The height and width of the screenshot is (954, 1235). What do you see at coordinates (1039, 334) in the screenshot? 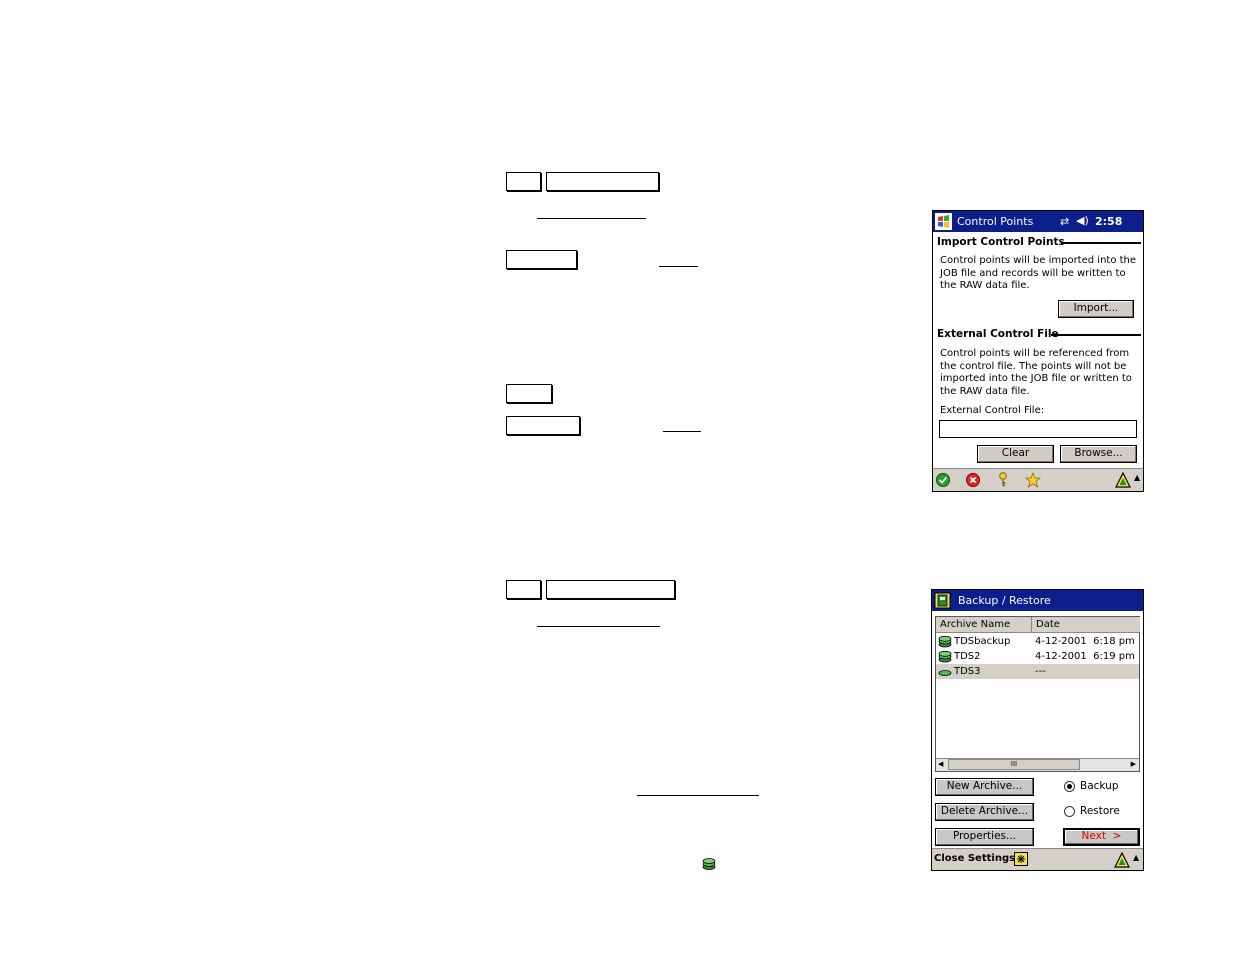
I see `external-section-heading: External Control File` at bounding box center [1039, 334].